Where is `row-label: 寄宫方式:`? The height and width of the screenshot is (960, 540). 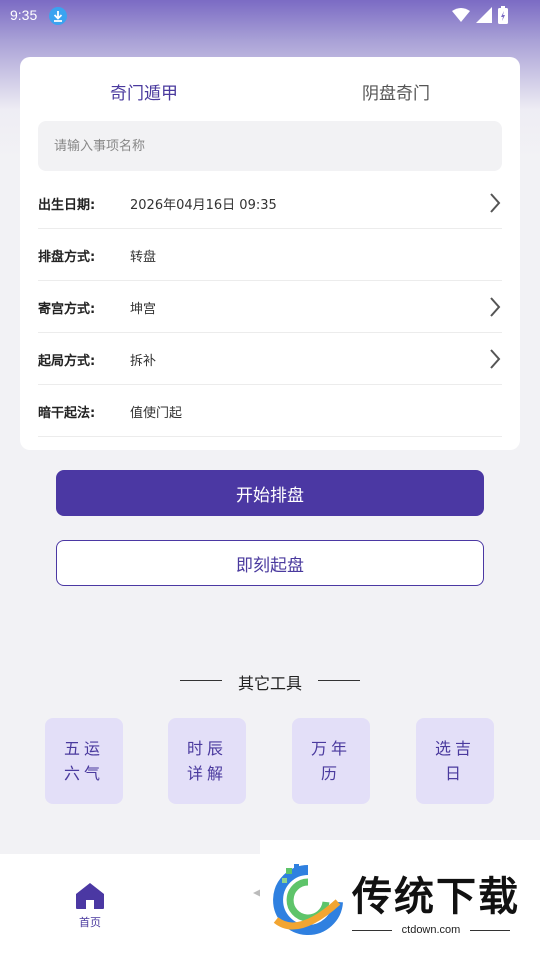 row-label: 寄宫方式: is located at coordinates (67, 309).